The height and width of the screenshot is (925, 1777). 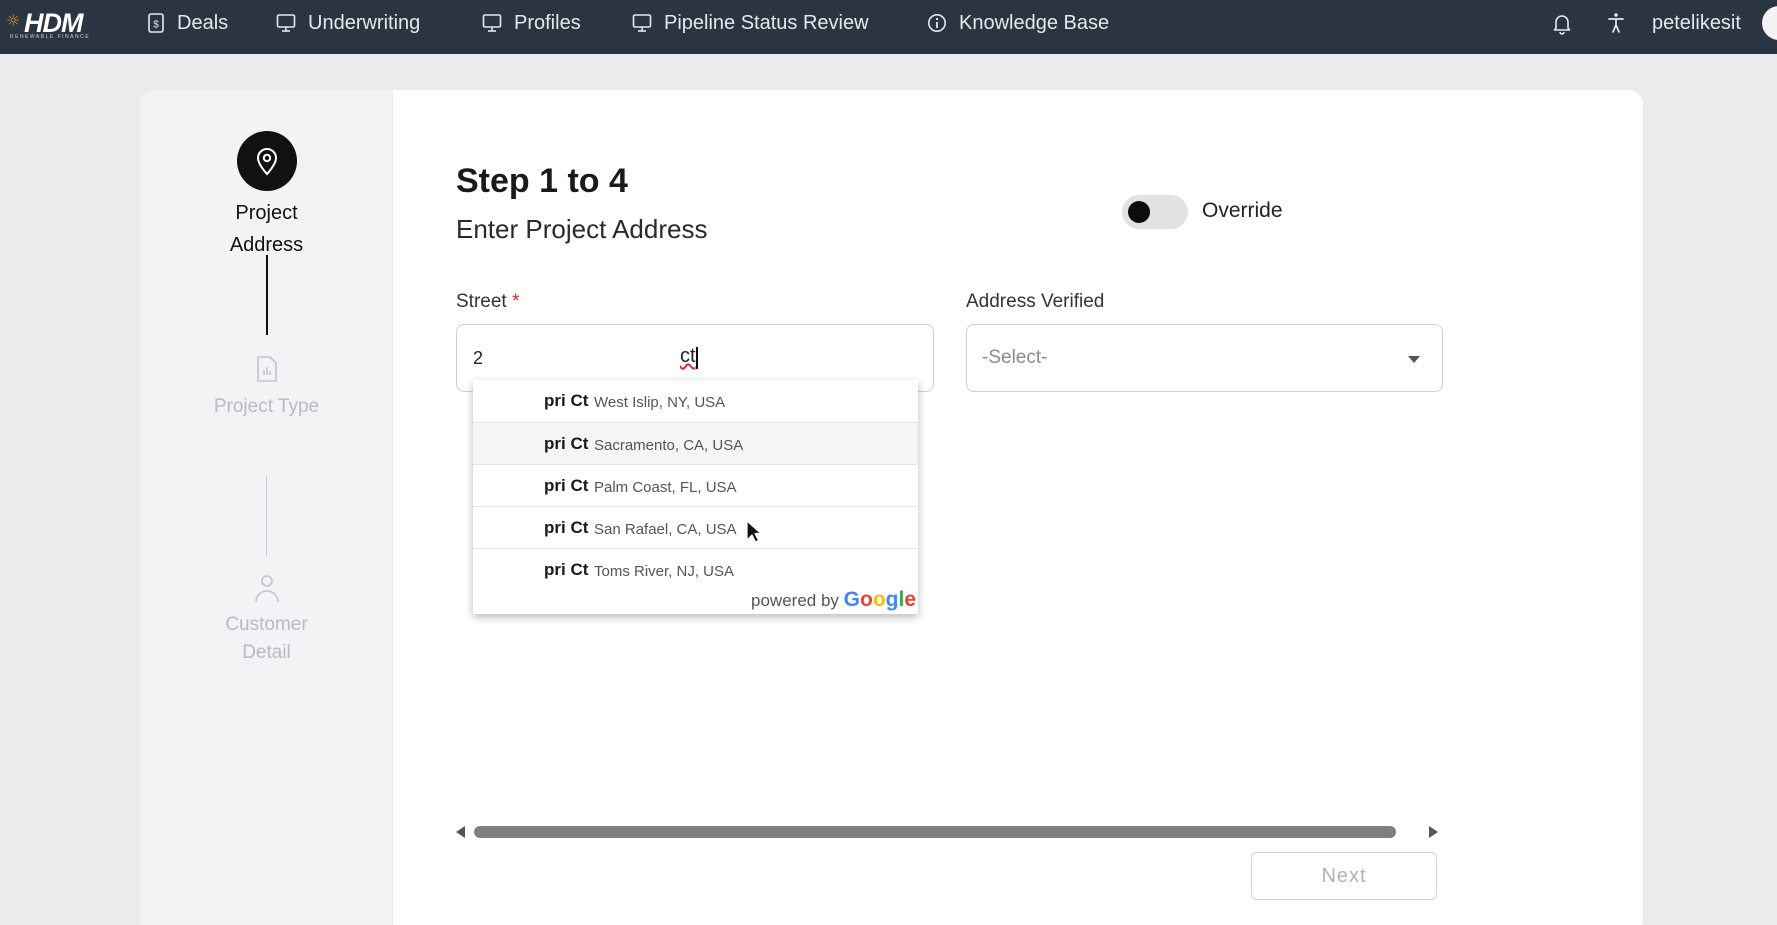 I want to click on select-placeholder: -Select-, so click(x=1015, y=357).